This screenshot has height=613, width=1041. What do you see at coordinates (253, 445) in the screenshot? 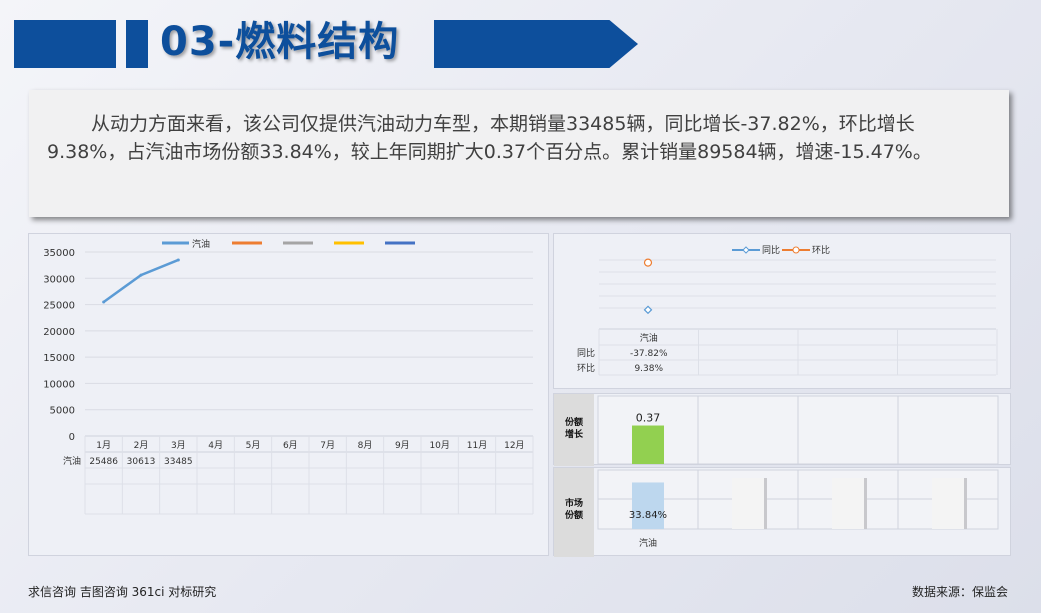
I see `x-tick-label: 5月` at bounding box center [253, 445].